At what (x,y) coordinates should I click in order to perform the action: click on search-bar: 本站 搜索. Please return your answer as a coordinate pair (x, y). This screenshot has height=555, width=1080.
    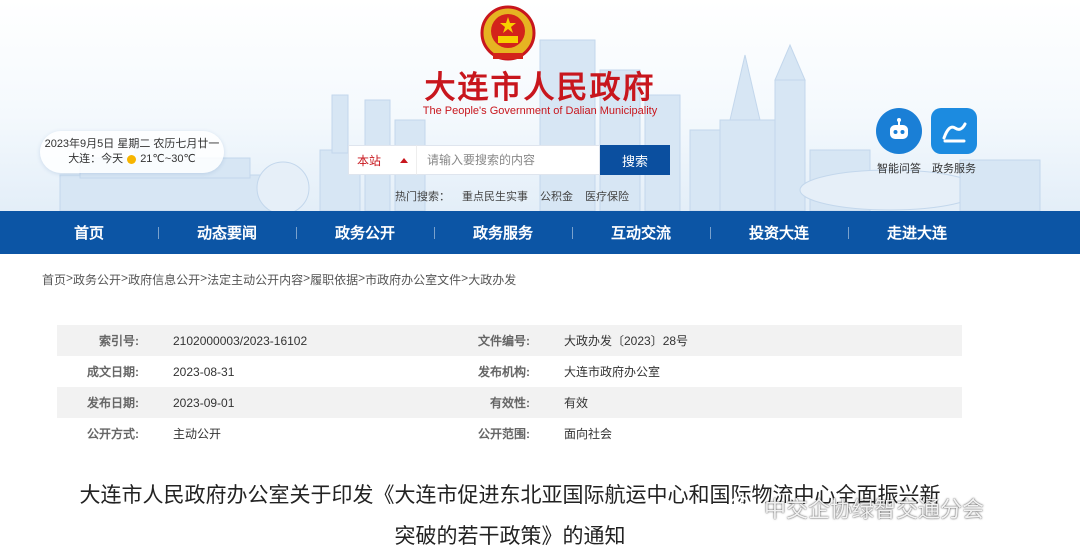
    Looking at the image, I should click on (509, 160).